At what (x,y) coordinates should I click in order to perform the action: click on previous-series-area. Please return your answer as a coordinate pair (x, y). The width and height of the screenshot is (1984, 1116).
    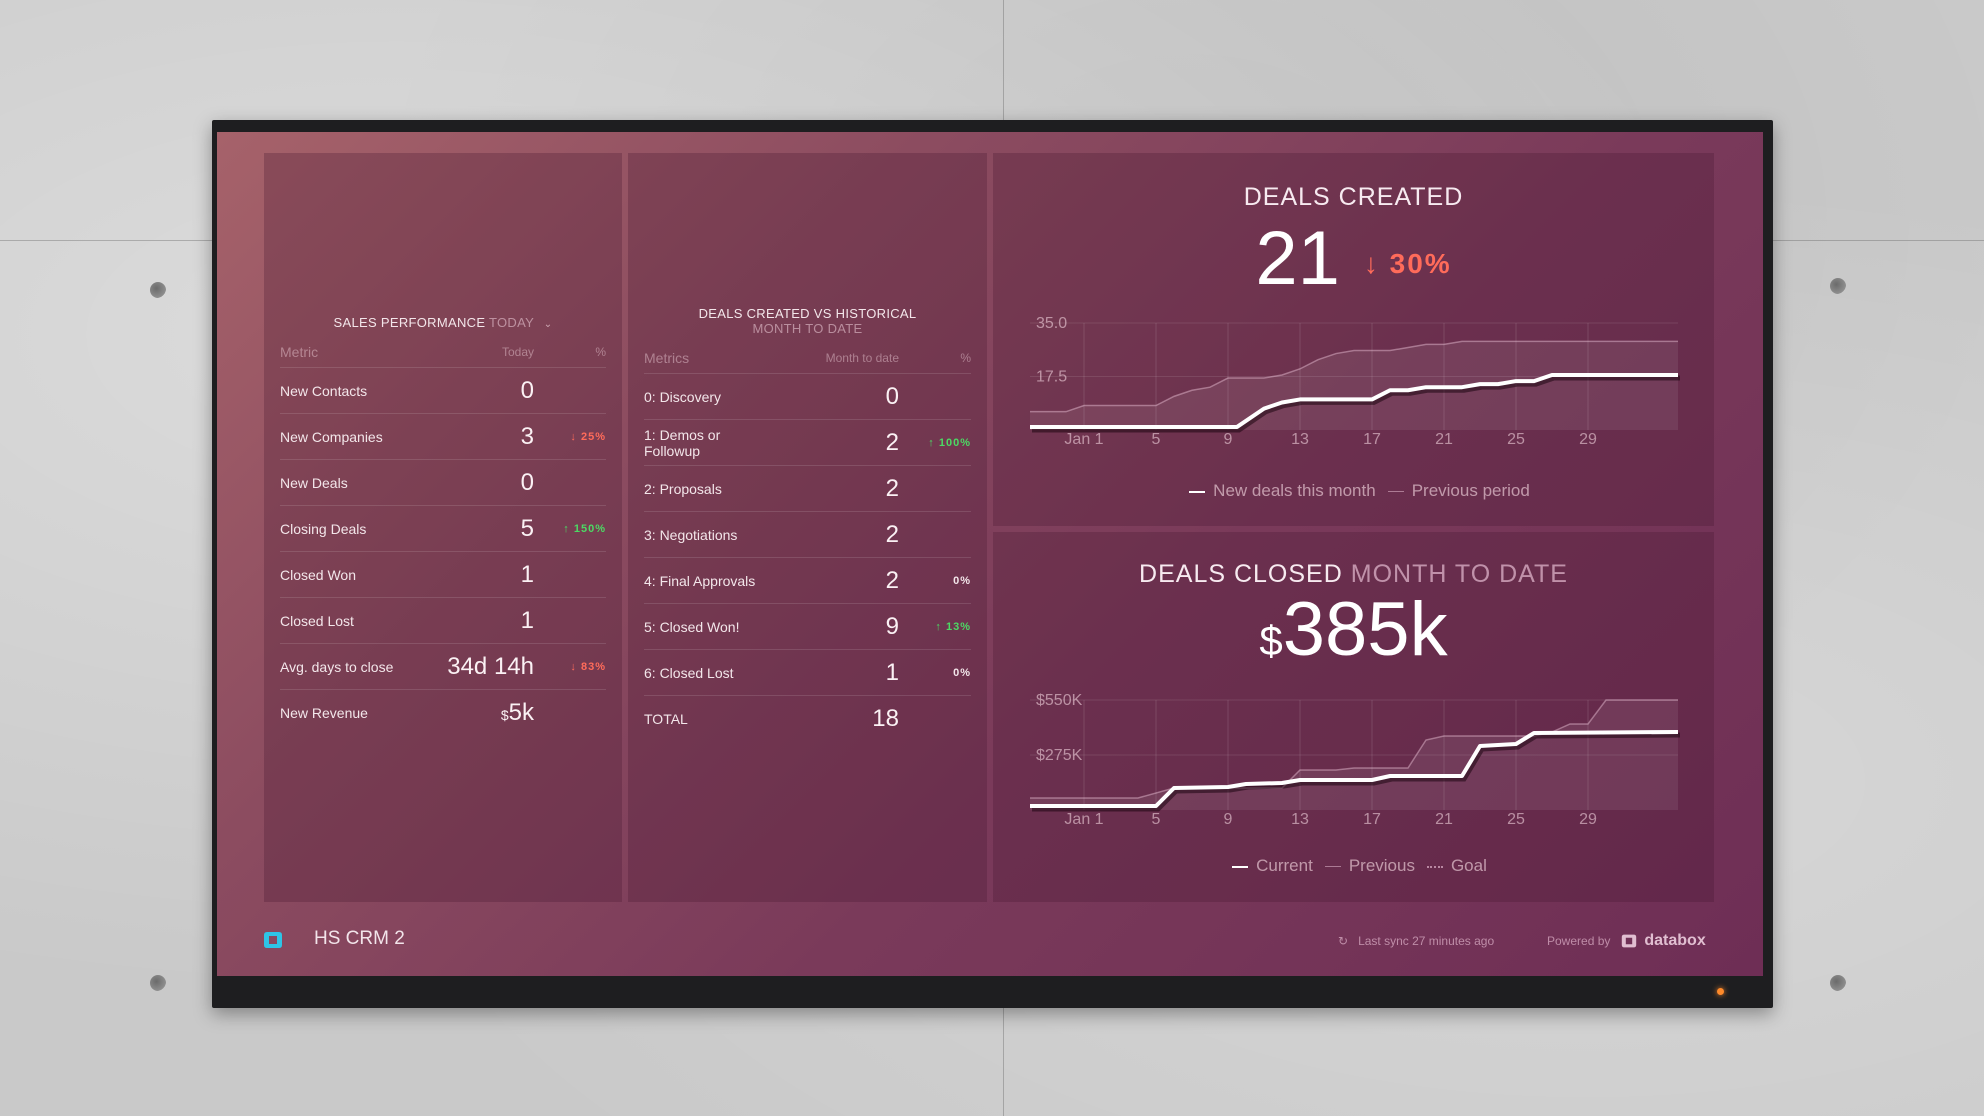
    Looking at the image, I should click on (1354, 385).